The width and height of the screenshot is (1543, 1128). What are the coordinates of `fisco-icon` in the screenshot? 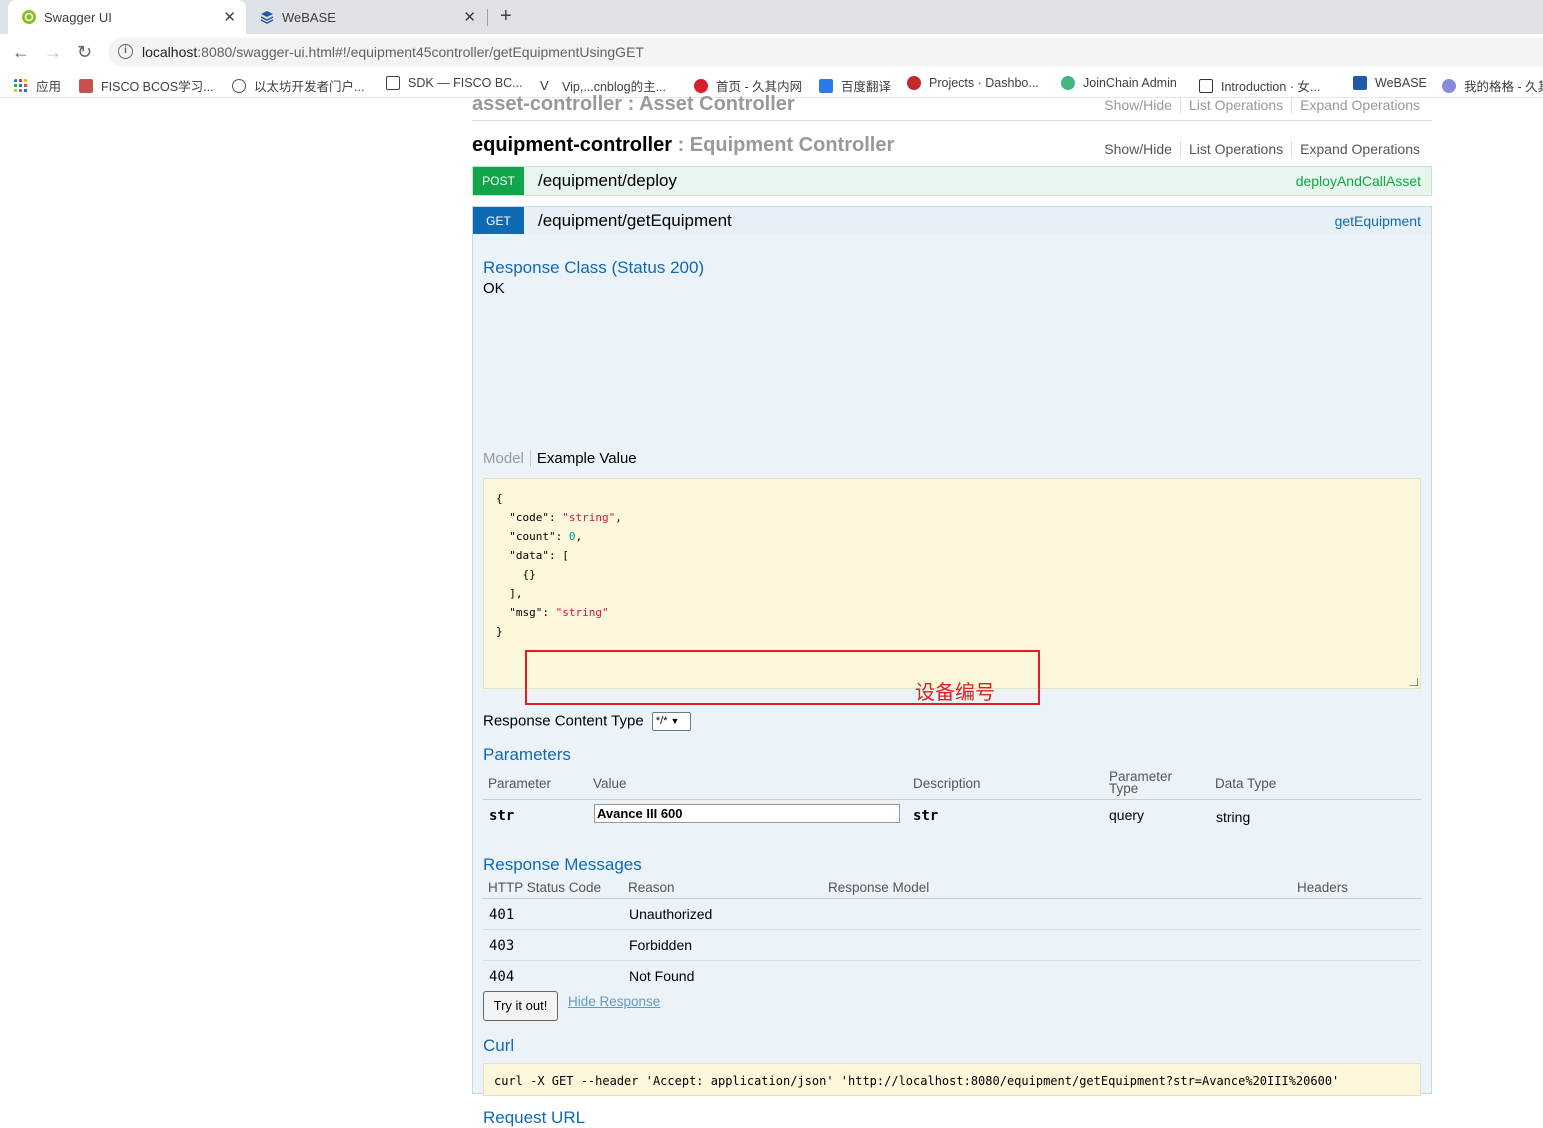 It's located at (86, 85).